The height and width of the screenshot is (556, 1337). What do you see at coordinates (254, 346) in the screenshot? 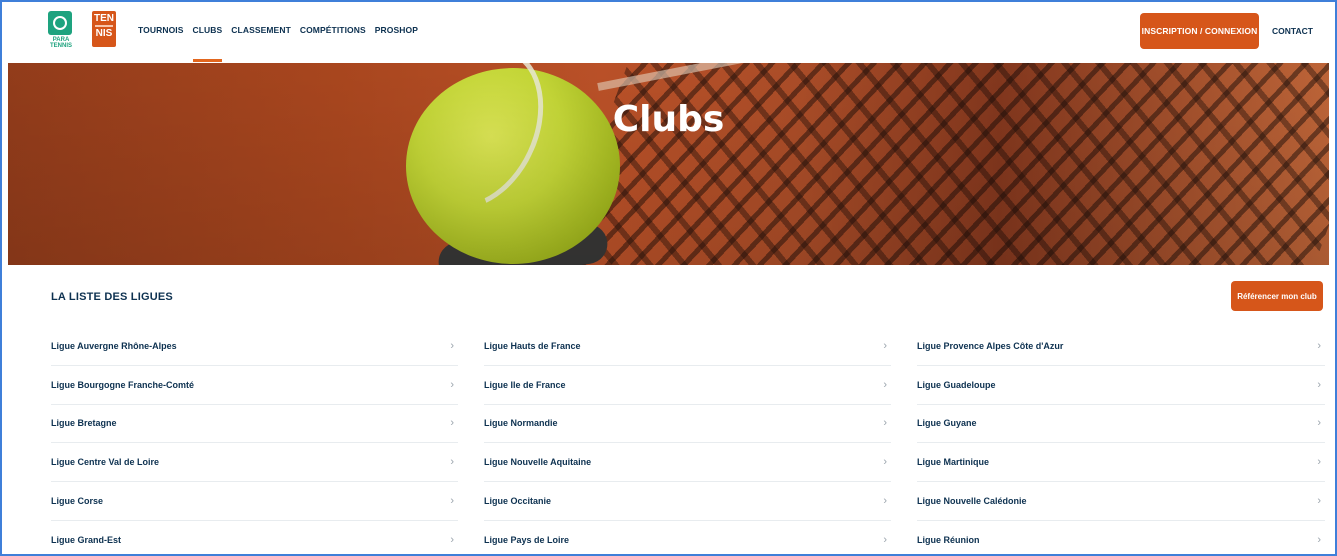
I see `league-row: Ligue Auvergne Rhône-Alpes ›` at bounding box center [254, 346].